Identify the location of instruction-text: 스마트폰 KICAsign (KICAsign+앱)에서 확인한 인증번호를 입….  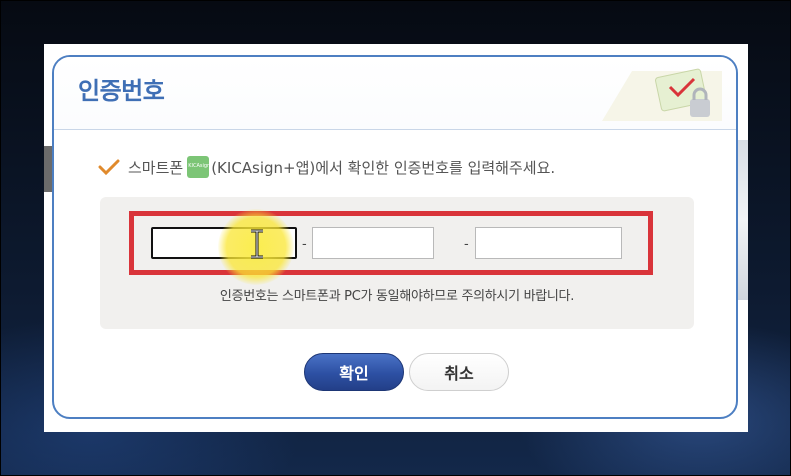
(408, 167).